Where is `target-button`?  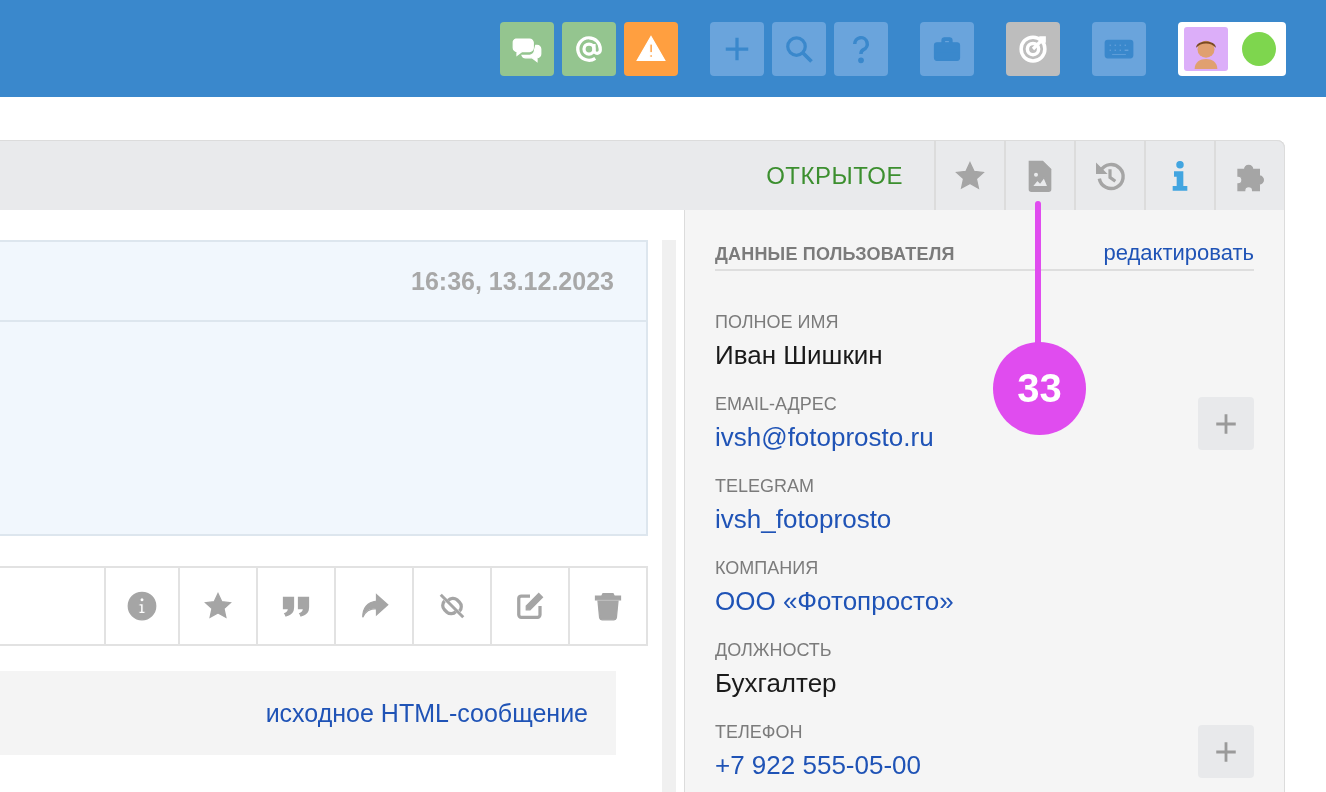 target-button is located at coordinates (1033, 49).